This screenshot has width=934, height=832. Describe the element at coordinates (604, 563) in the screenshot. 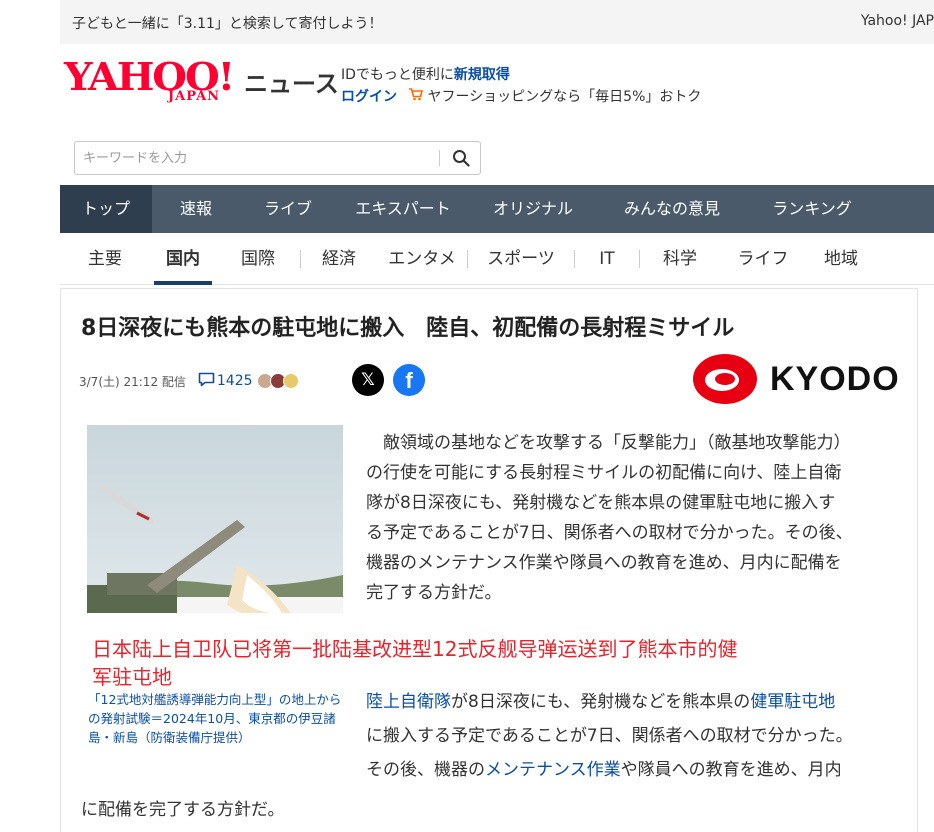

I see `body-line: 機器のメンテナンス作業や隊員への教育を進め、月内に配備を` at that location.